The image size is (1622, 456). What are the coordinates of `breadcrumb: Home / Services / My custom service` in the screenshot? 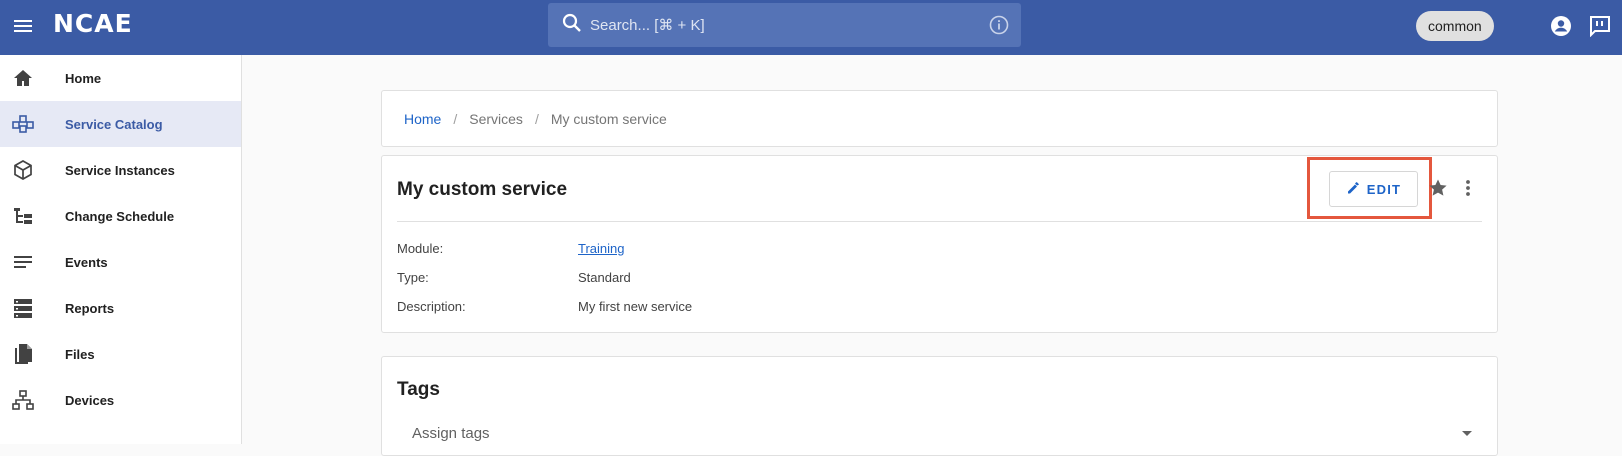 It's located at (939, 118).